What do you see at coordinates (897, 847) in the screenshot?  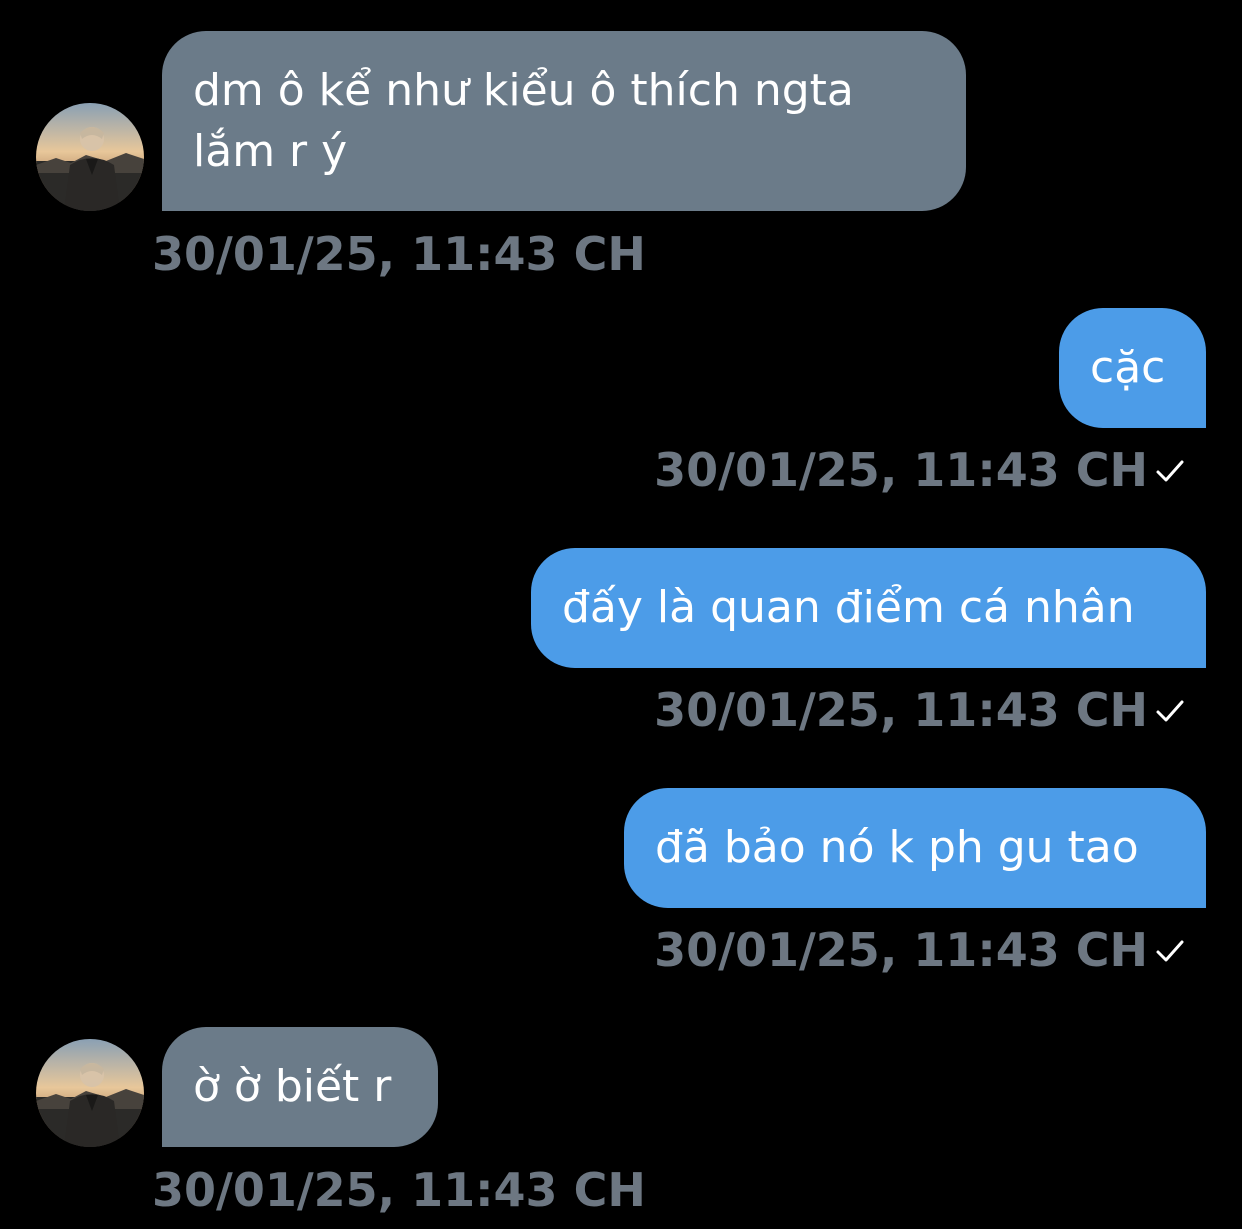 I see `message-text: đã bảo nó k ph gu tao` at bounding box center [897, 847].